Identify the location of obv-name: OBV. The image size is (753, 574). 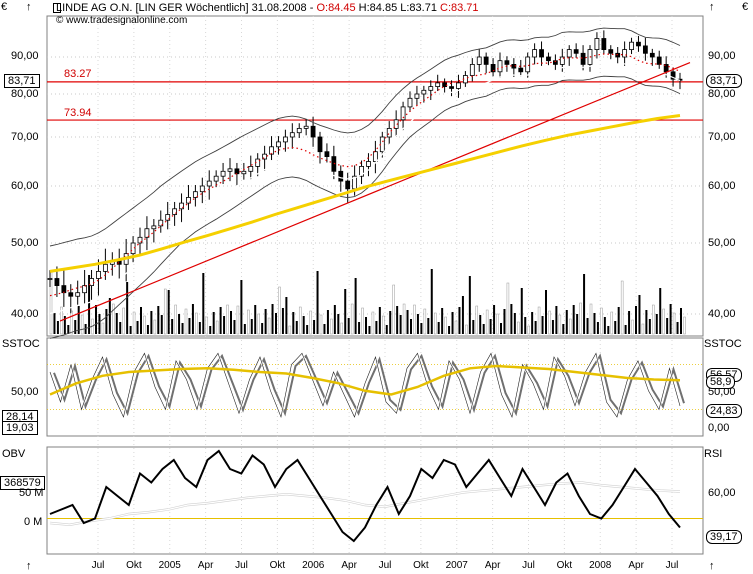
(14, 454).